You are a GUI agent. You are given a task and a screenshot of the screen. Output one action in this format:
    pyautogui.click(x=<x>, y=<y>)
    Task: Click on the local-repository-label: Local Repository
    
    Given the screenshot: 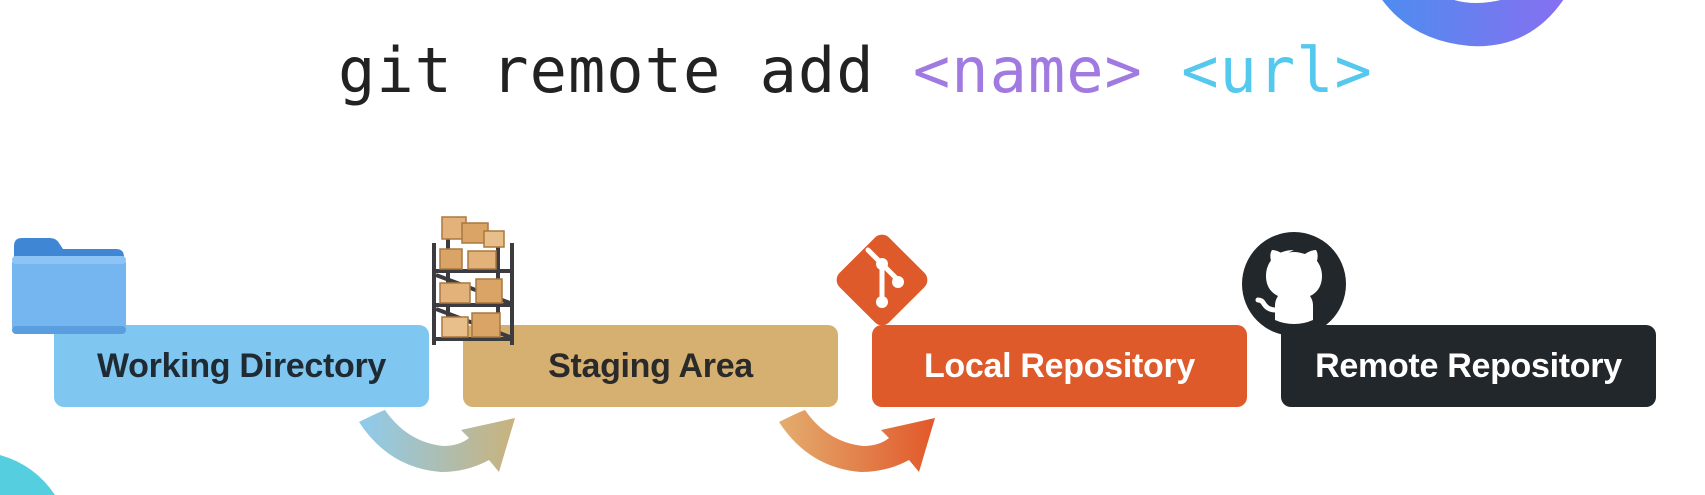 What is the action you would take?
    pyautogui.click(x=1059, y=365)
    